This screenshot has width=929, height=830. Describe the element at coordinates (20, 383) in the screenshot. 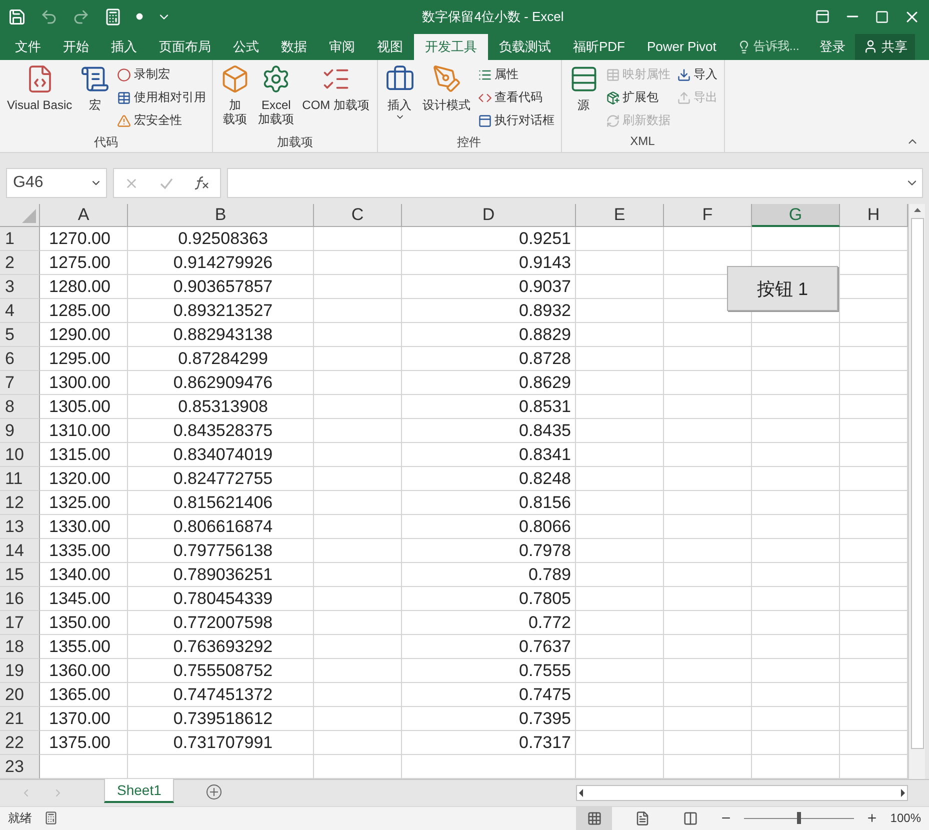

I see `row-header: 7` at that location.